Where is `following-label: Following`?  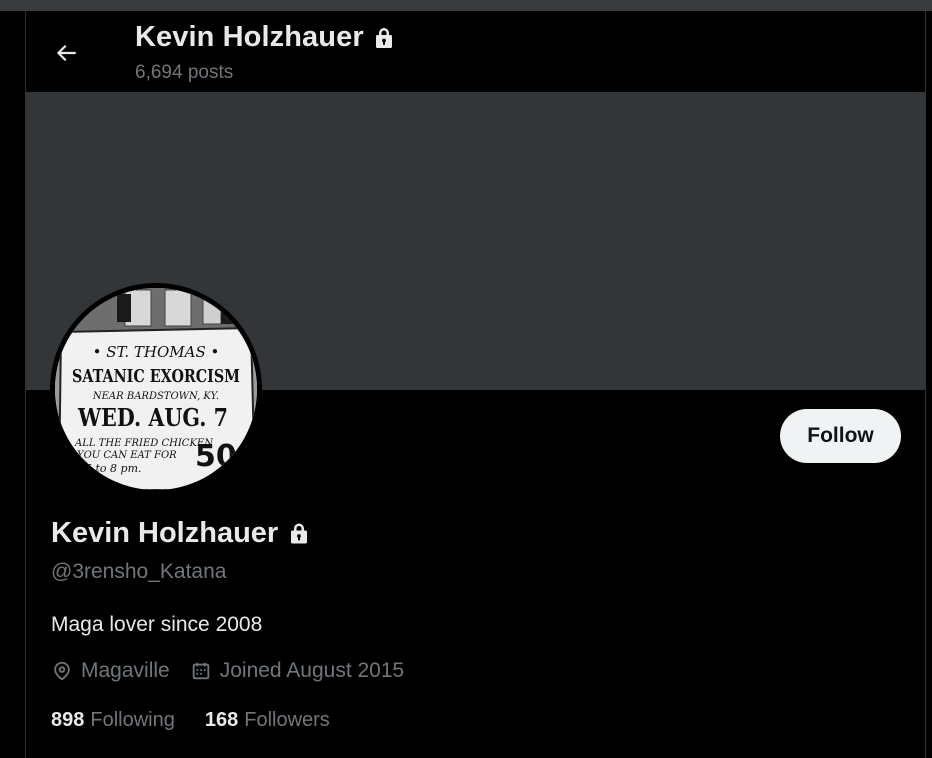
following-label: Following is located at coordinates (132, 720).